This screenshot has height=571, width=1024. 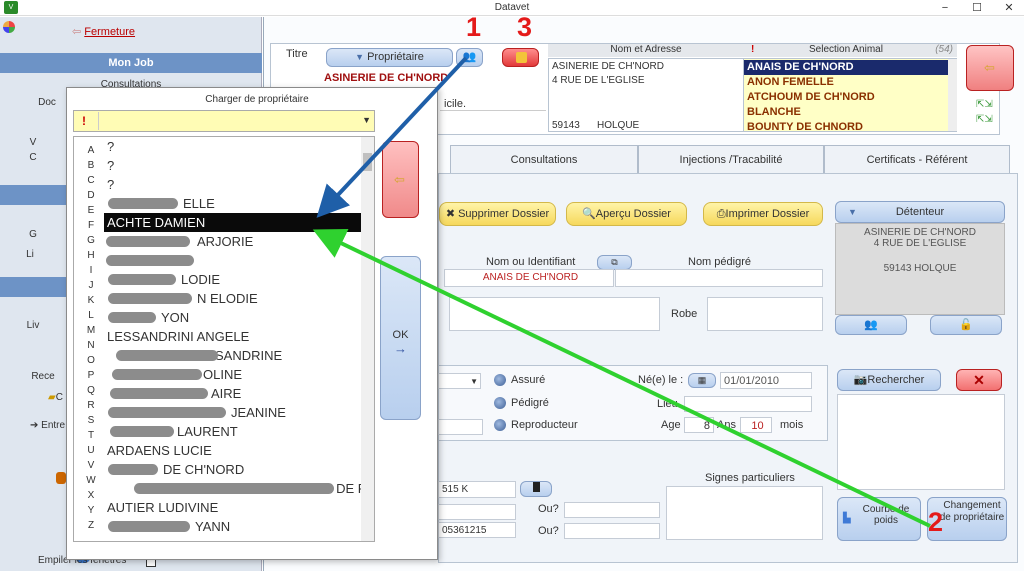 I want to click on annotation-3: 3, so click(x=525, y=27).